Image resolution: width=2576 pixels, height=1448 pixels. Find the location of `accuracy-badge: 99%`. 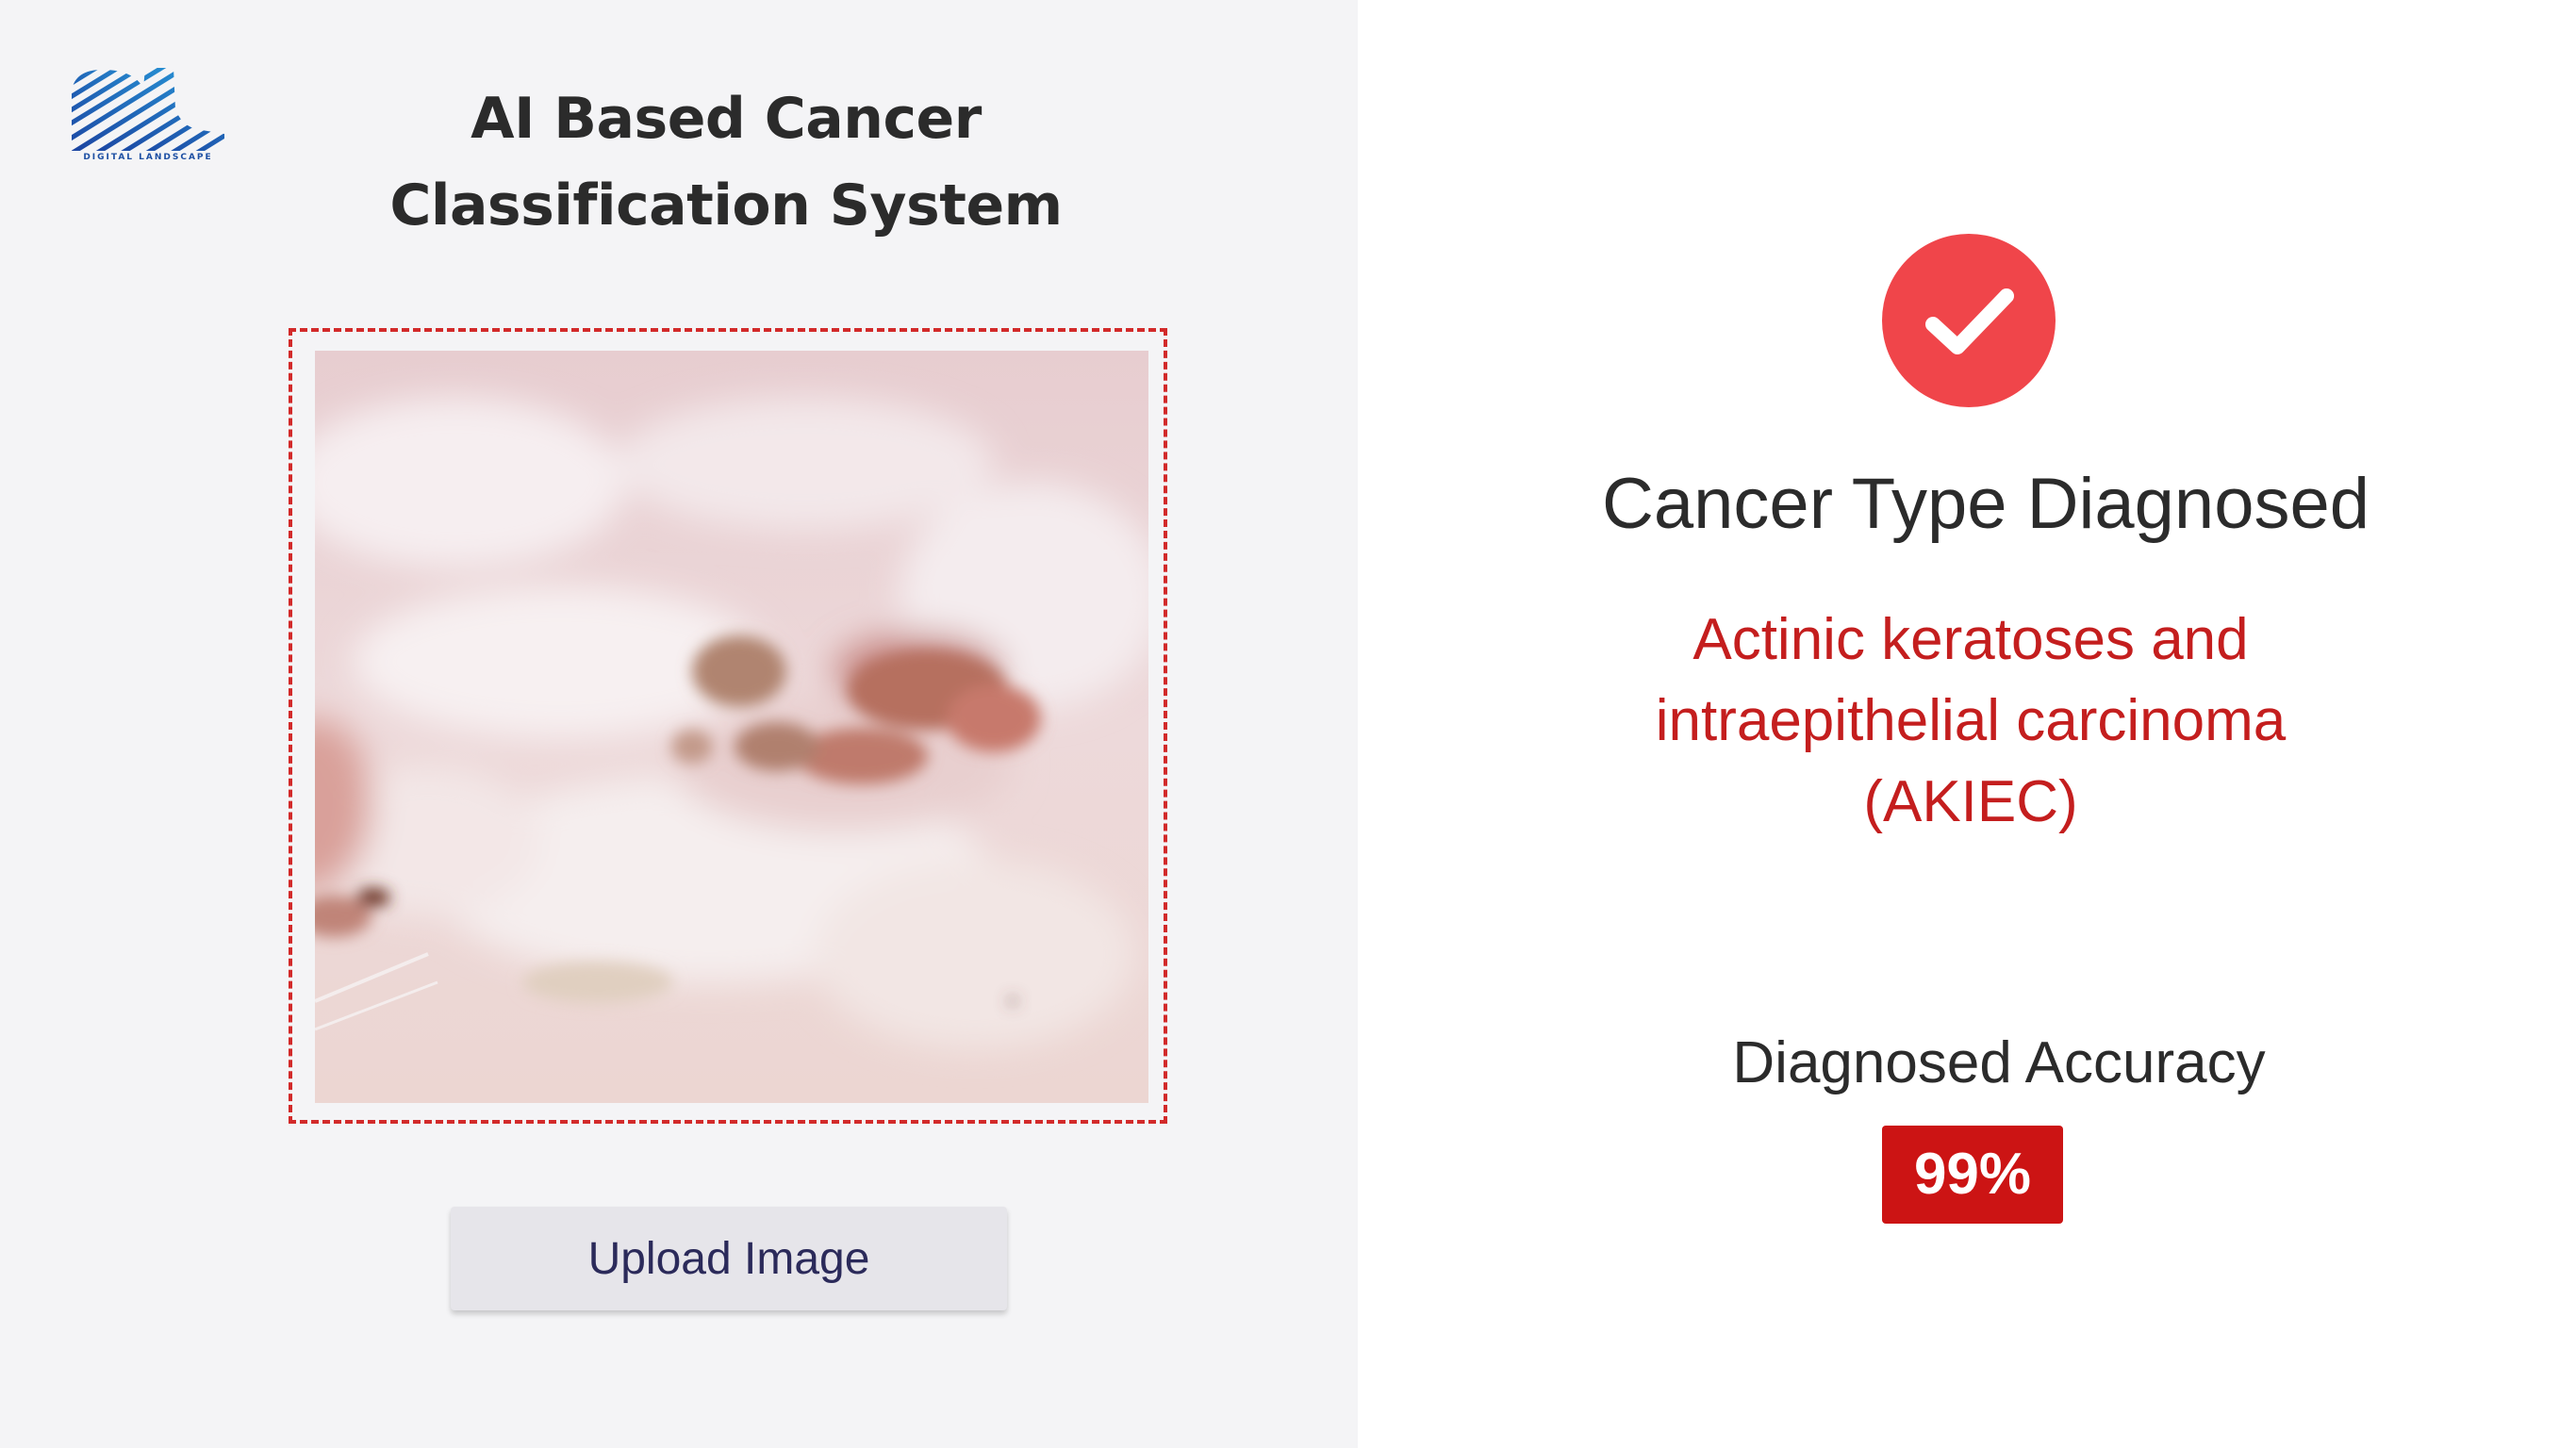

accuracy-badge: 99% is located at coordinates (1972, 1175).